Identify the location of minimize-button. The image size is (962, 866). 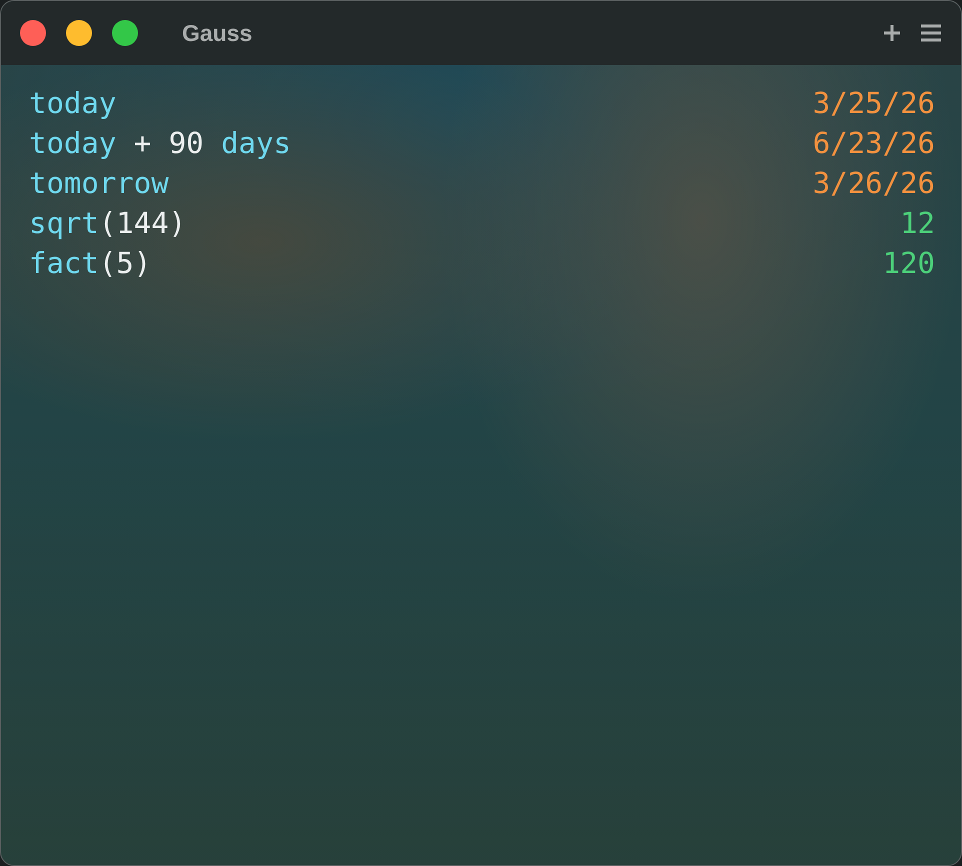
(79, 33).